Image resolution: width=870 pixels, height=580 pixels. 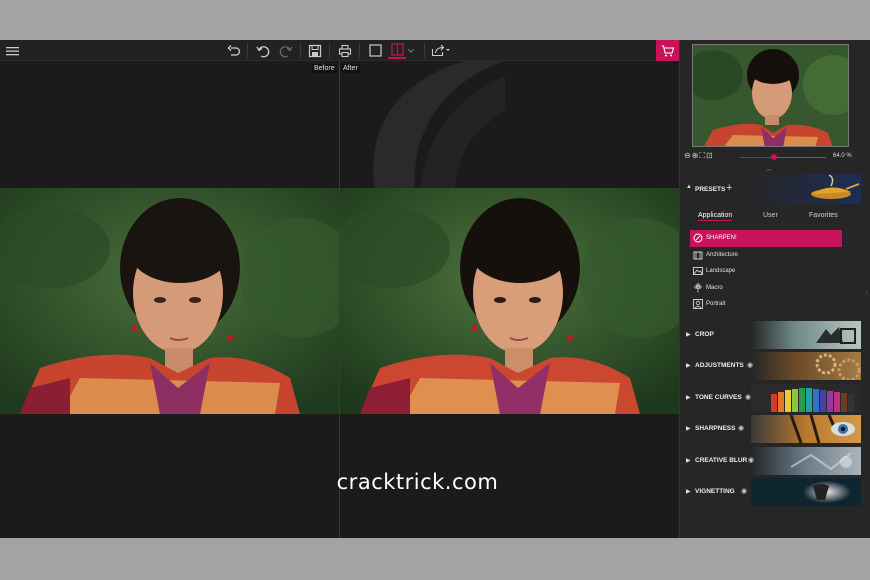 I want to click on presets-header: ▲ PRESETS +, so click(x=771, y=189).